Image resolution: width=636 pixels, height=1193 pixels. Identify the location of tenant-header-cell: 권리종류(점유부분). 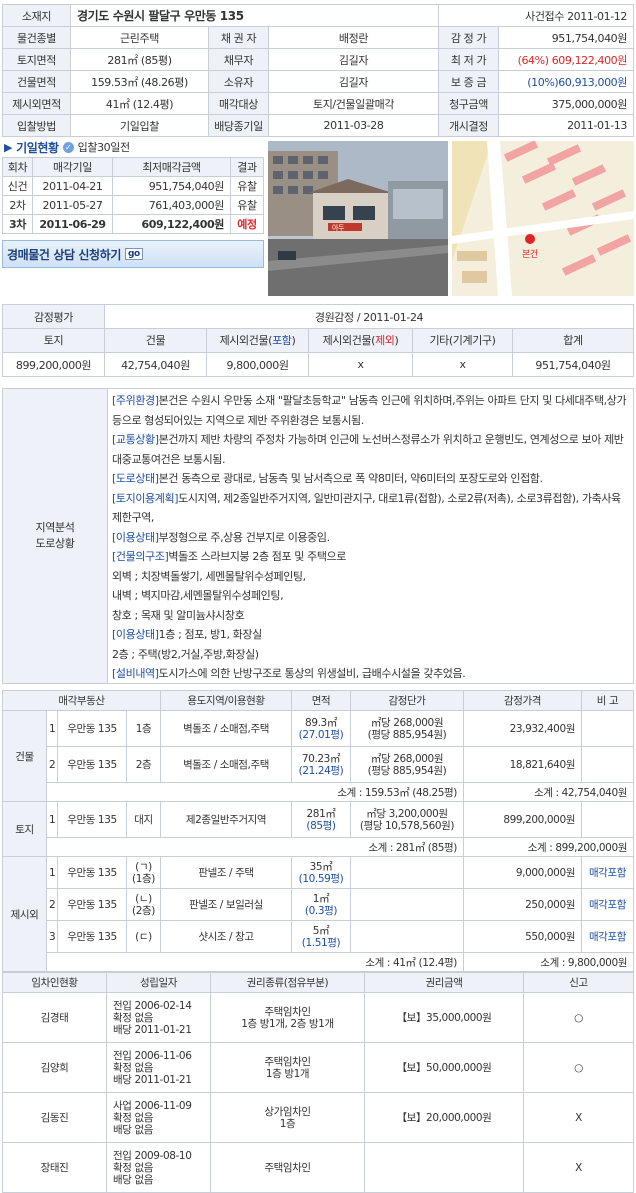
(287, 982).